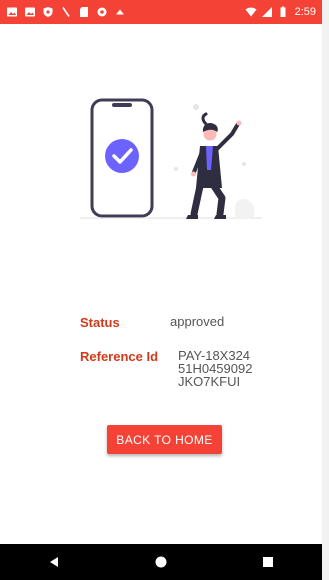 This screenshot has height=580, width=329. What do you see at coordinates (122, 158) in the screenshot?
I see `phone-illustration` at bounding box center [122, 158].